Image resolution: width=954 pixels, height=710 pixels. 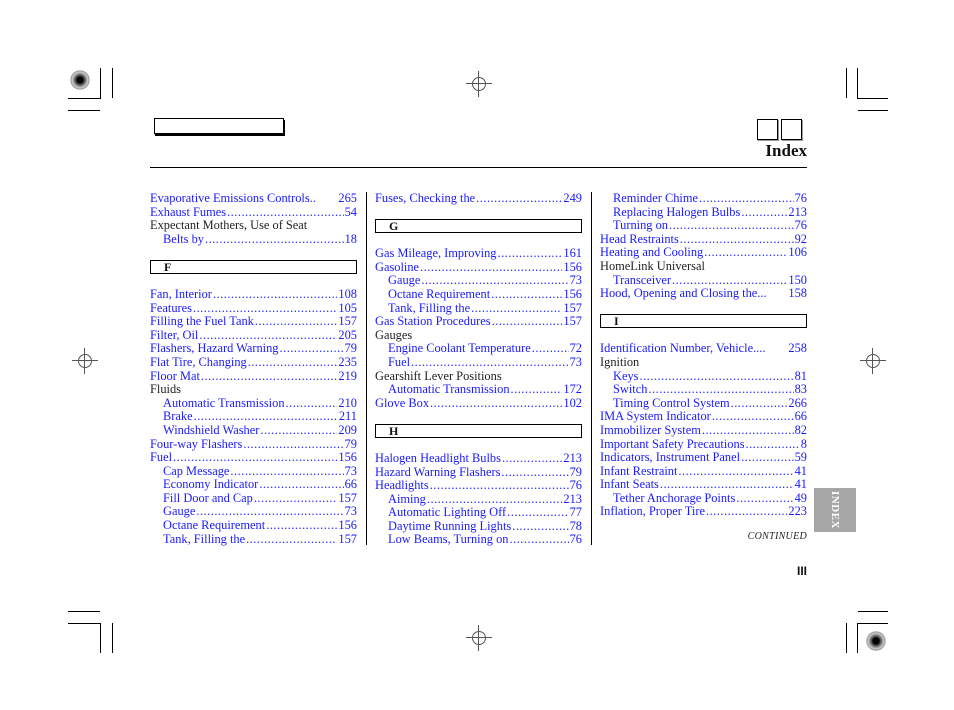 I want to click on entry-text: Octane Requirement, so click(x=214, y=525).